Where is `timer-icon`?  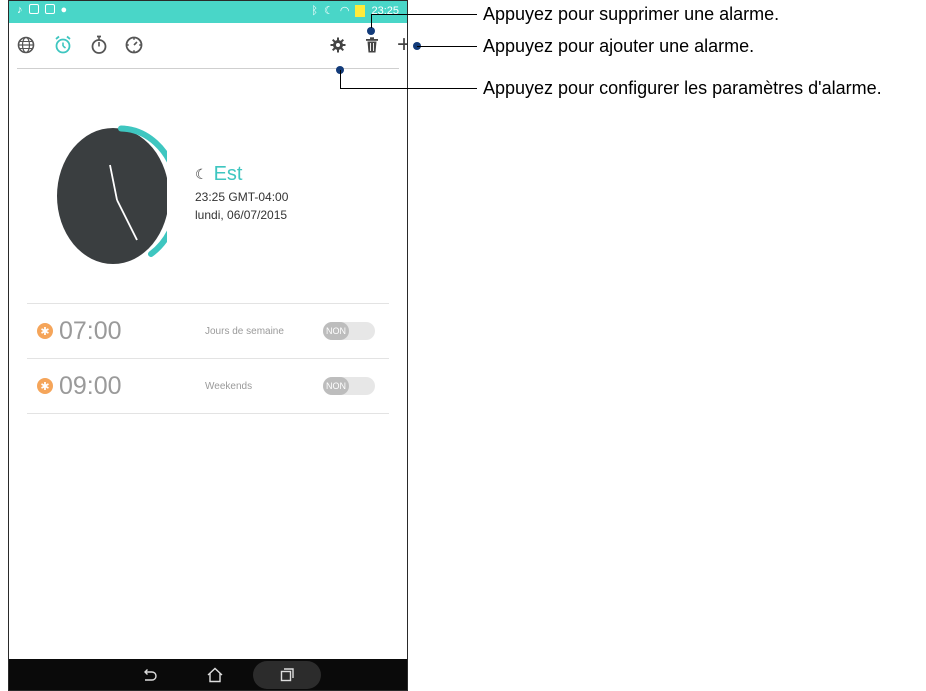 timer-icon is located at coordinates (134, 45).